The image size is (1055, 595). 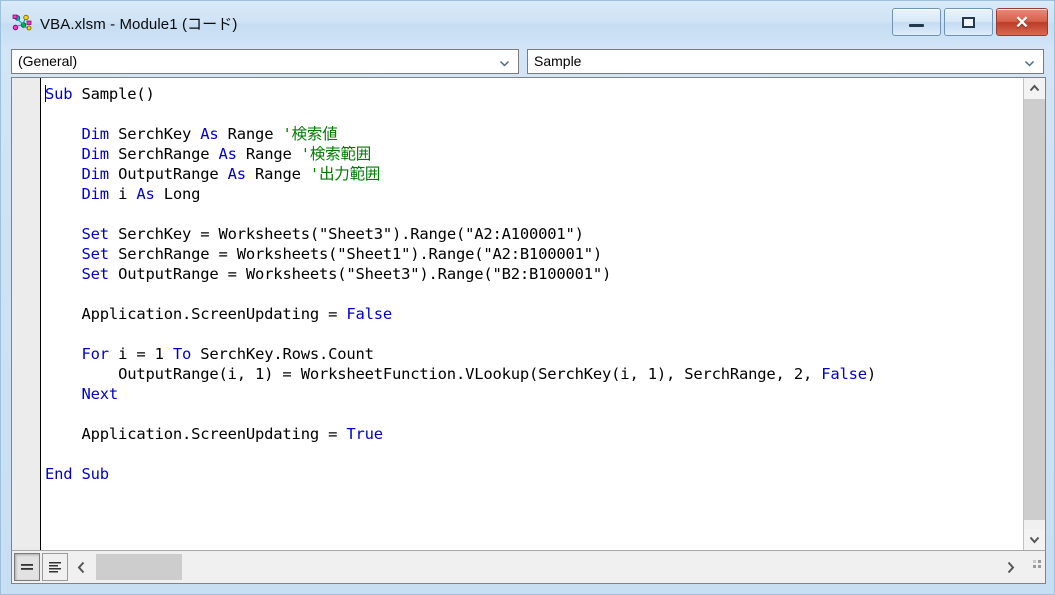 What do you see at coordinates (48, 61) in the screenshot?
I see `object-dropdown-value: (General)` at bounding box center [48, 61].